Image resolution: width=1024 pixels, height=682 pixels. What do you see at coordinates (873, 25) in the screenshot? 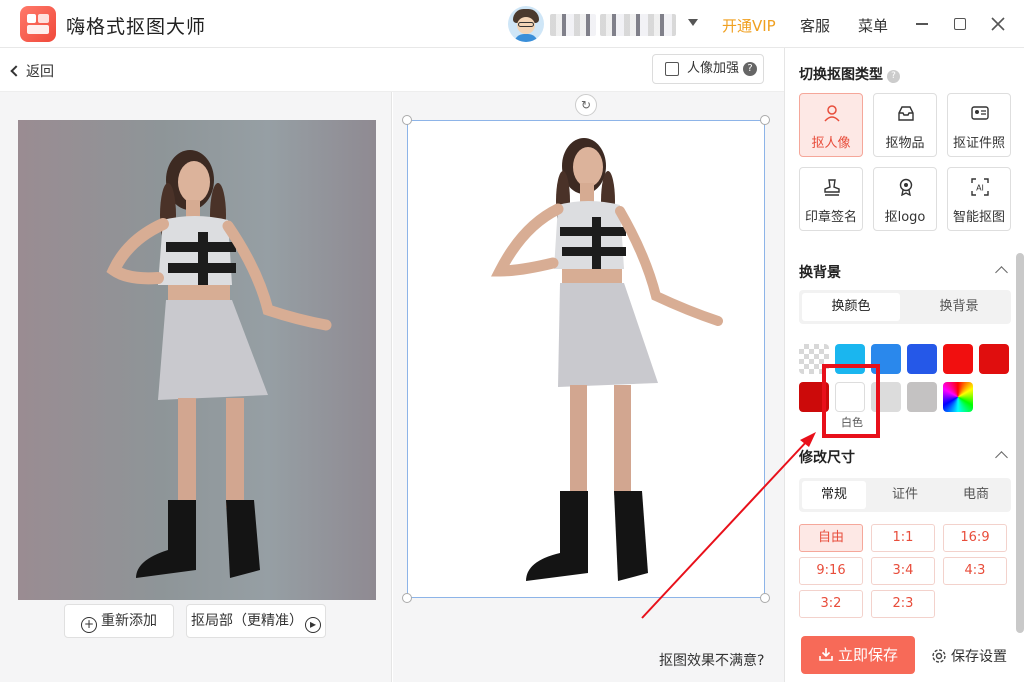
I see `menu-button: 菜单` at bounding box center [873, 25].